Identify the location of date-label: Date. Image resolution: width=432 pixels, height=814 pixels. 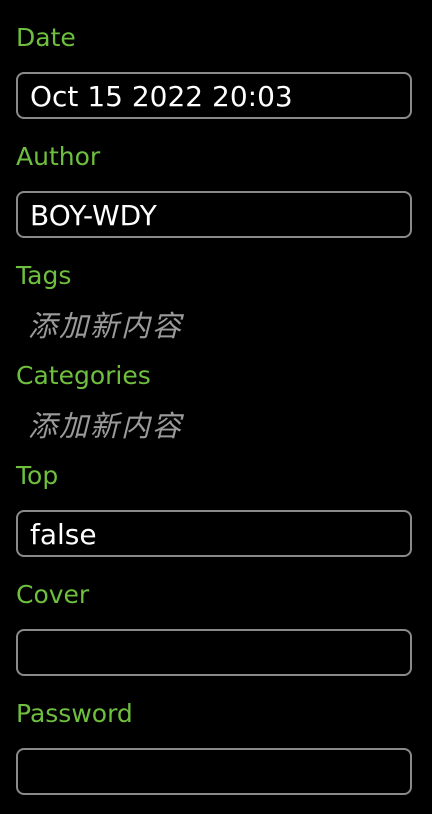
(46, 37).